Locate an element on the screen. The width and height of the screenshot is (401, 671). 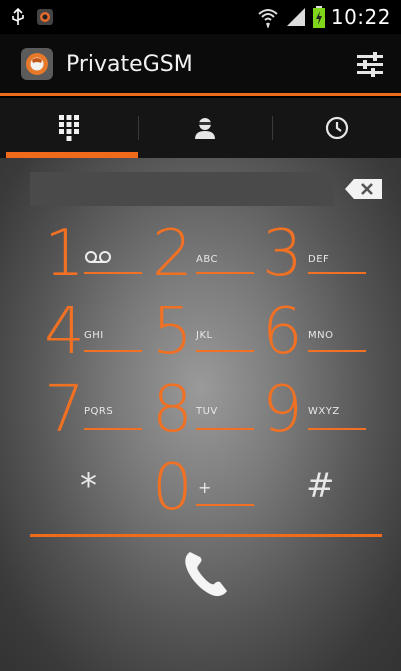
key-letters: GHI is located at coordinates (94, 335).